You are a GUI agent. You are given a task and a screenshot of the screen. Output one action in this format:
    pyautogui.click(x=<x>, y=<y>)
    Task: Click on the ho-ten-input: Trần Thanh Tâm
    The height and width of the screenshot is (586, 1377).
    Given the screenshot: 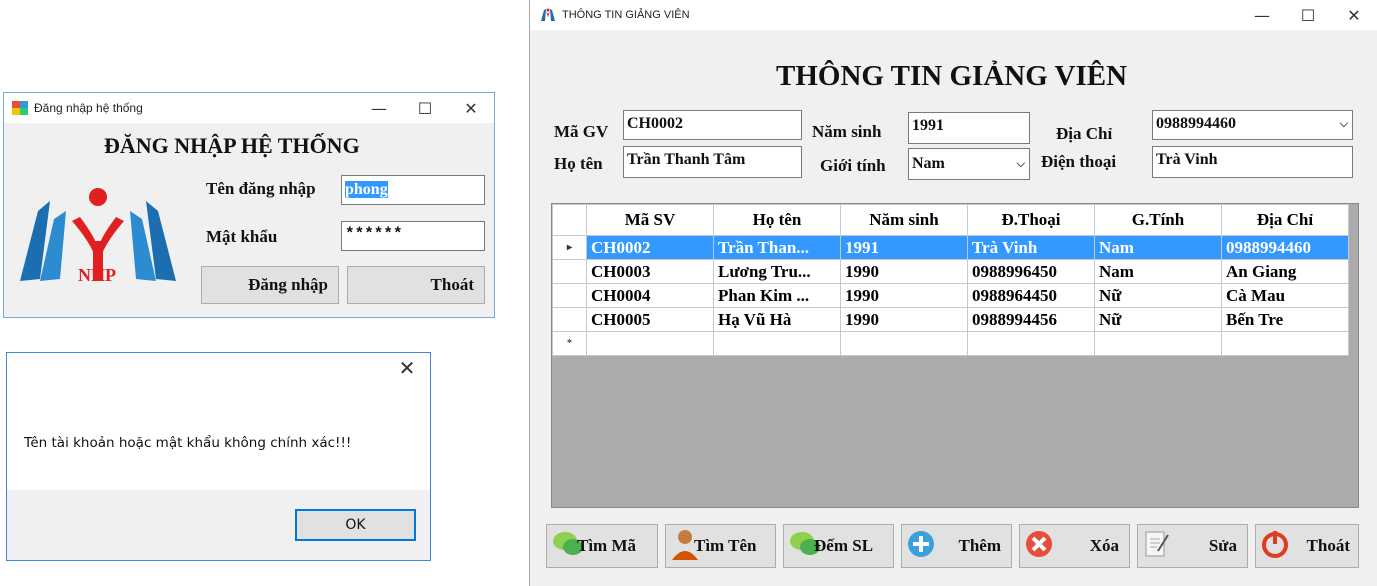 What is the action you would take?
    pyautogui.click(x=712, y=162)
    